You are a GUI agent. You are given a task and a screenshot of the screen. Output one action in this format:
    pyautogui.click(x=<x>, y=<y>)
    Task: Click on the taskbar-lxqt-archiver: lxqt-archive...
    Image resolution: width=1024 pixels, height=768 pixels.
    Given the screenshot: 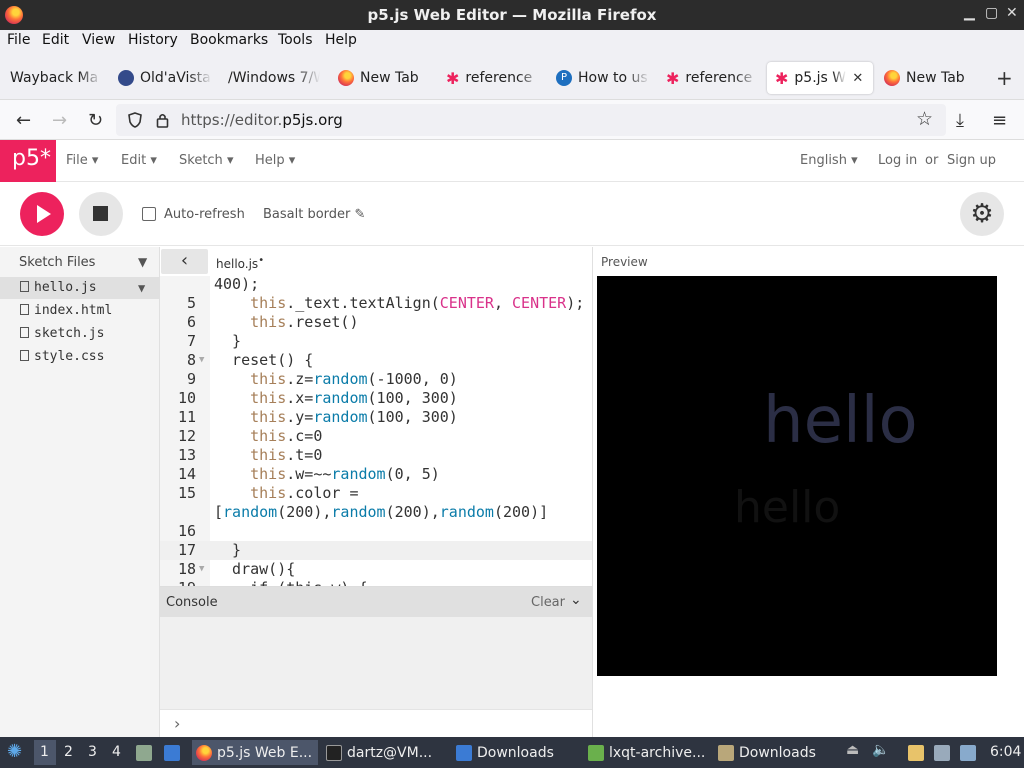 What is the action you would take?
    pyautogui.click(x=647, y=752)
    